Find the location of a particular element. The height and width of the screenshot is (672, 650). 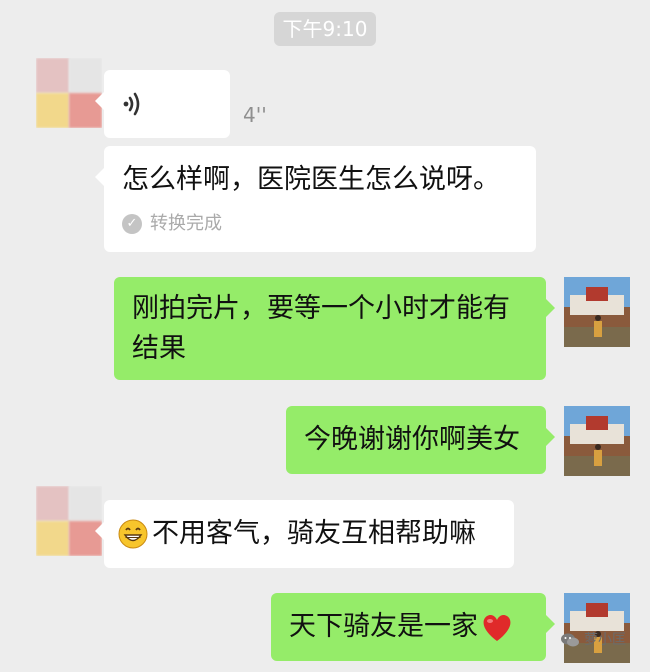

outgoing-message-bubble: 今晚谢谢你啊美女 is located at coordinates (420, 440).